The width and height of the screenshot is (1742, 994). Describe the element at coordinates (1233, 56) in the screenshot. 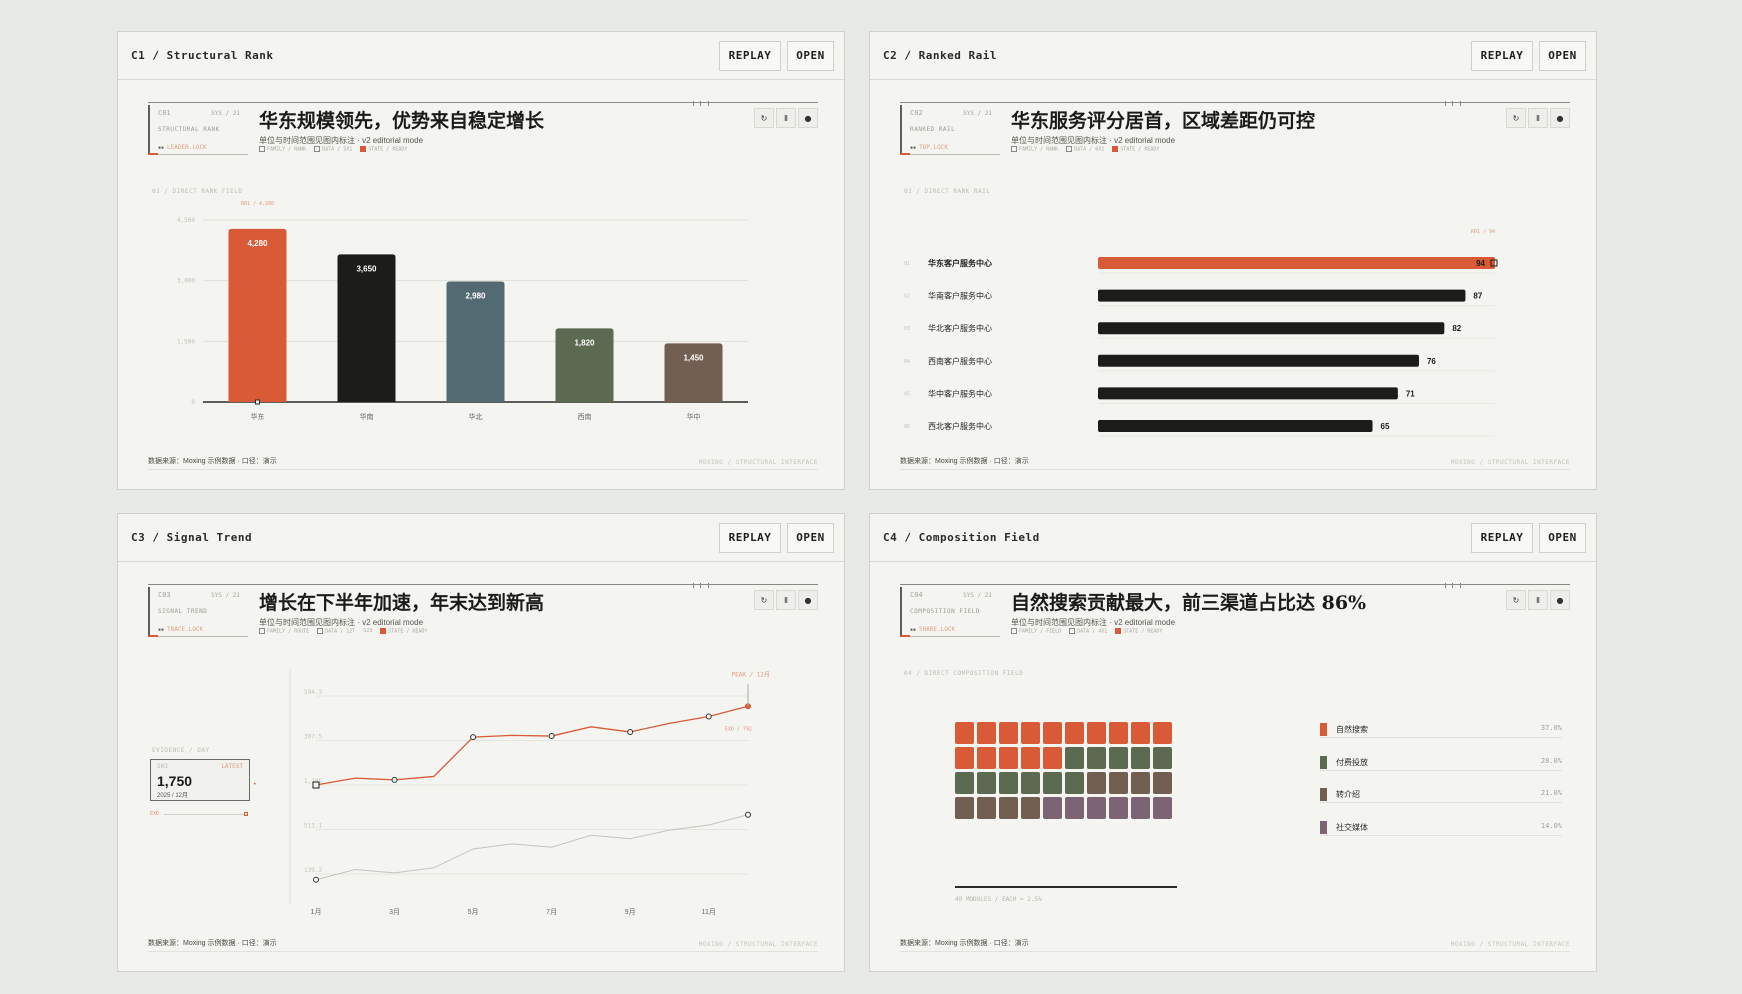

I see `card-header: C2 / Ranked Rail REPLAY OPEN` at that location.